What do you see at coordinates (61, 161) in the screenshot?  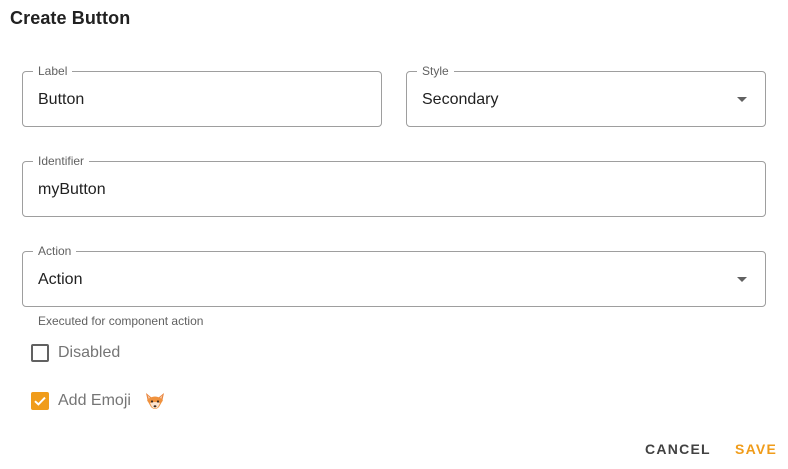 I see `identifier-field-legend: Identifier` at bounding box center [61, 161].